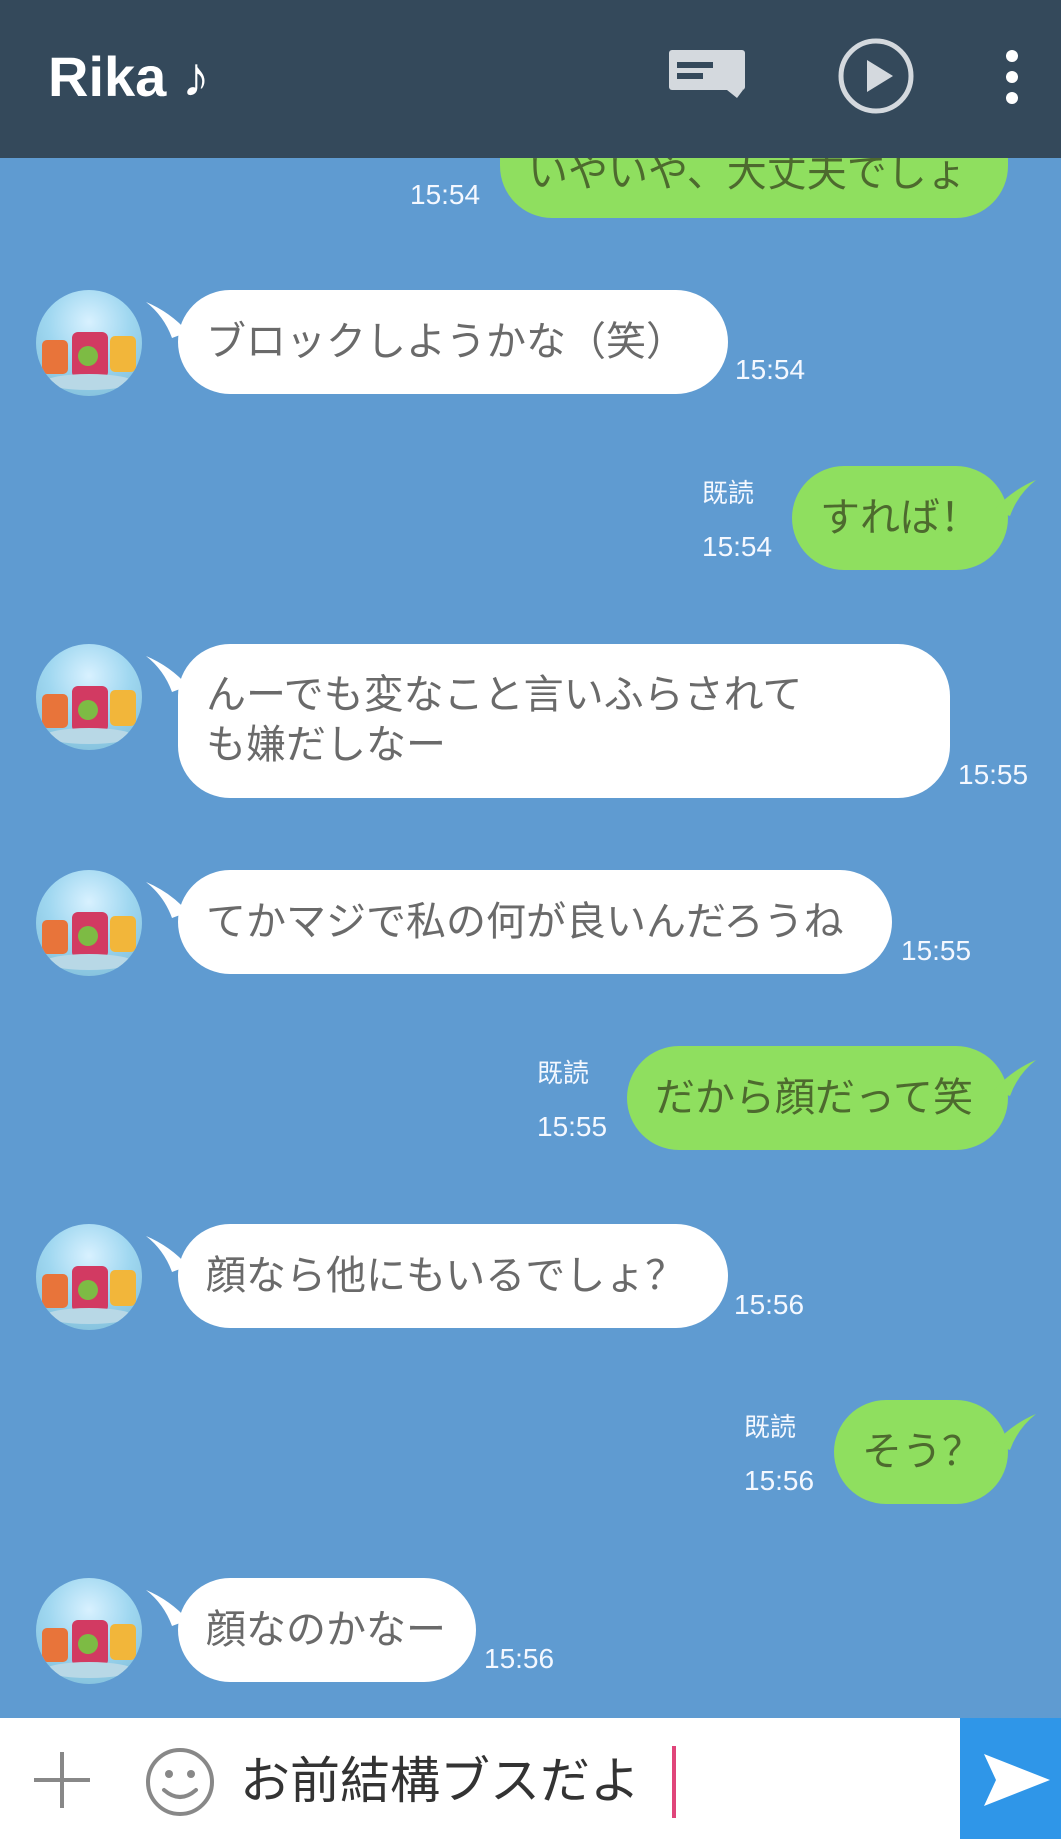  Describe the element at coordinates (754, 188) in the screenshot. I see `outgoing-message: いやいや、大丈夫でしょ` at that location.